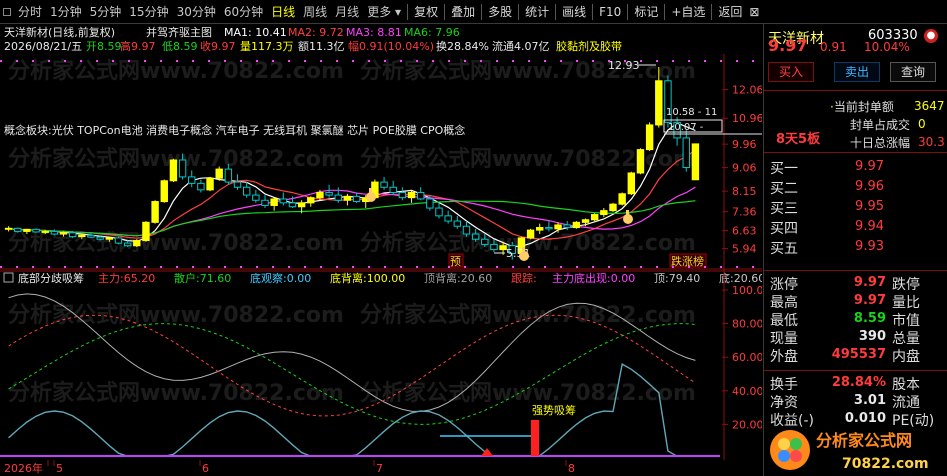 This screenshot has height=476, width=947. What do you see at coordinates (860, 206) in the screenshot?
I see `bid-price: 9.95` at bounding box center [860, 206].